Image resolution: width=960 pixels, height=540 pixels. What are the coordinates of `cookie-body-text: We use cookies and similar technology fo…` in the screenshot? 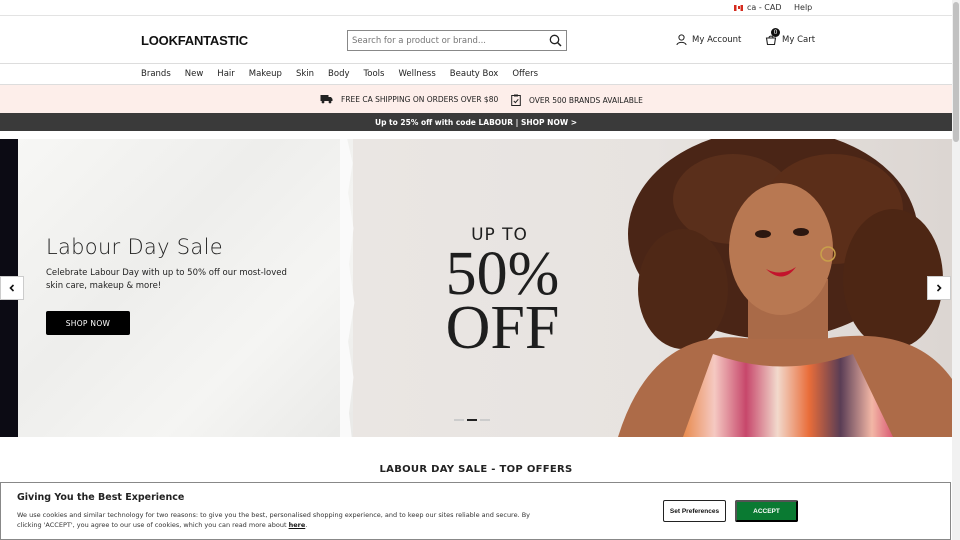 It's located at (274, 520).